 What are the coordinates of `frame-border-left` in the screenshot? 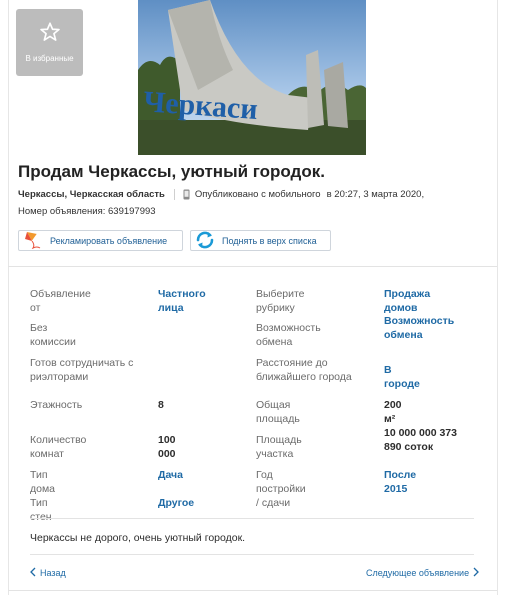 It's located at (8, 297).